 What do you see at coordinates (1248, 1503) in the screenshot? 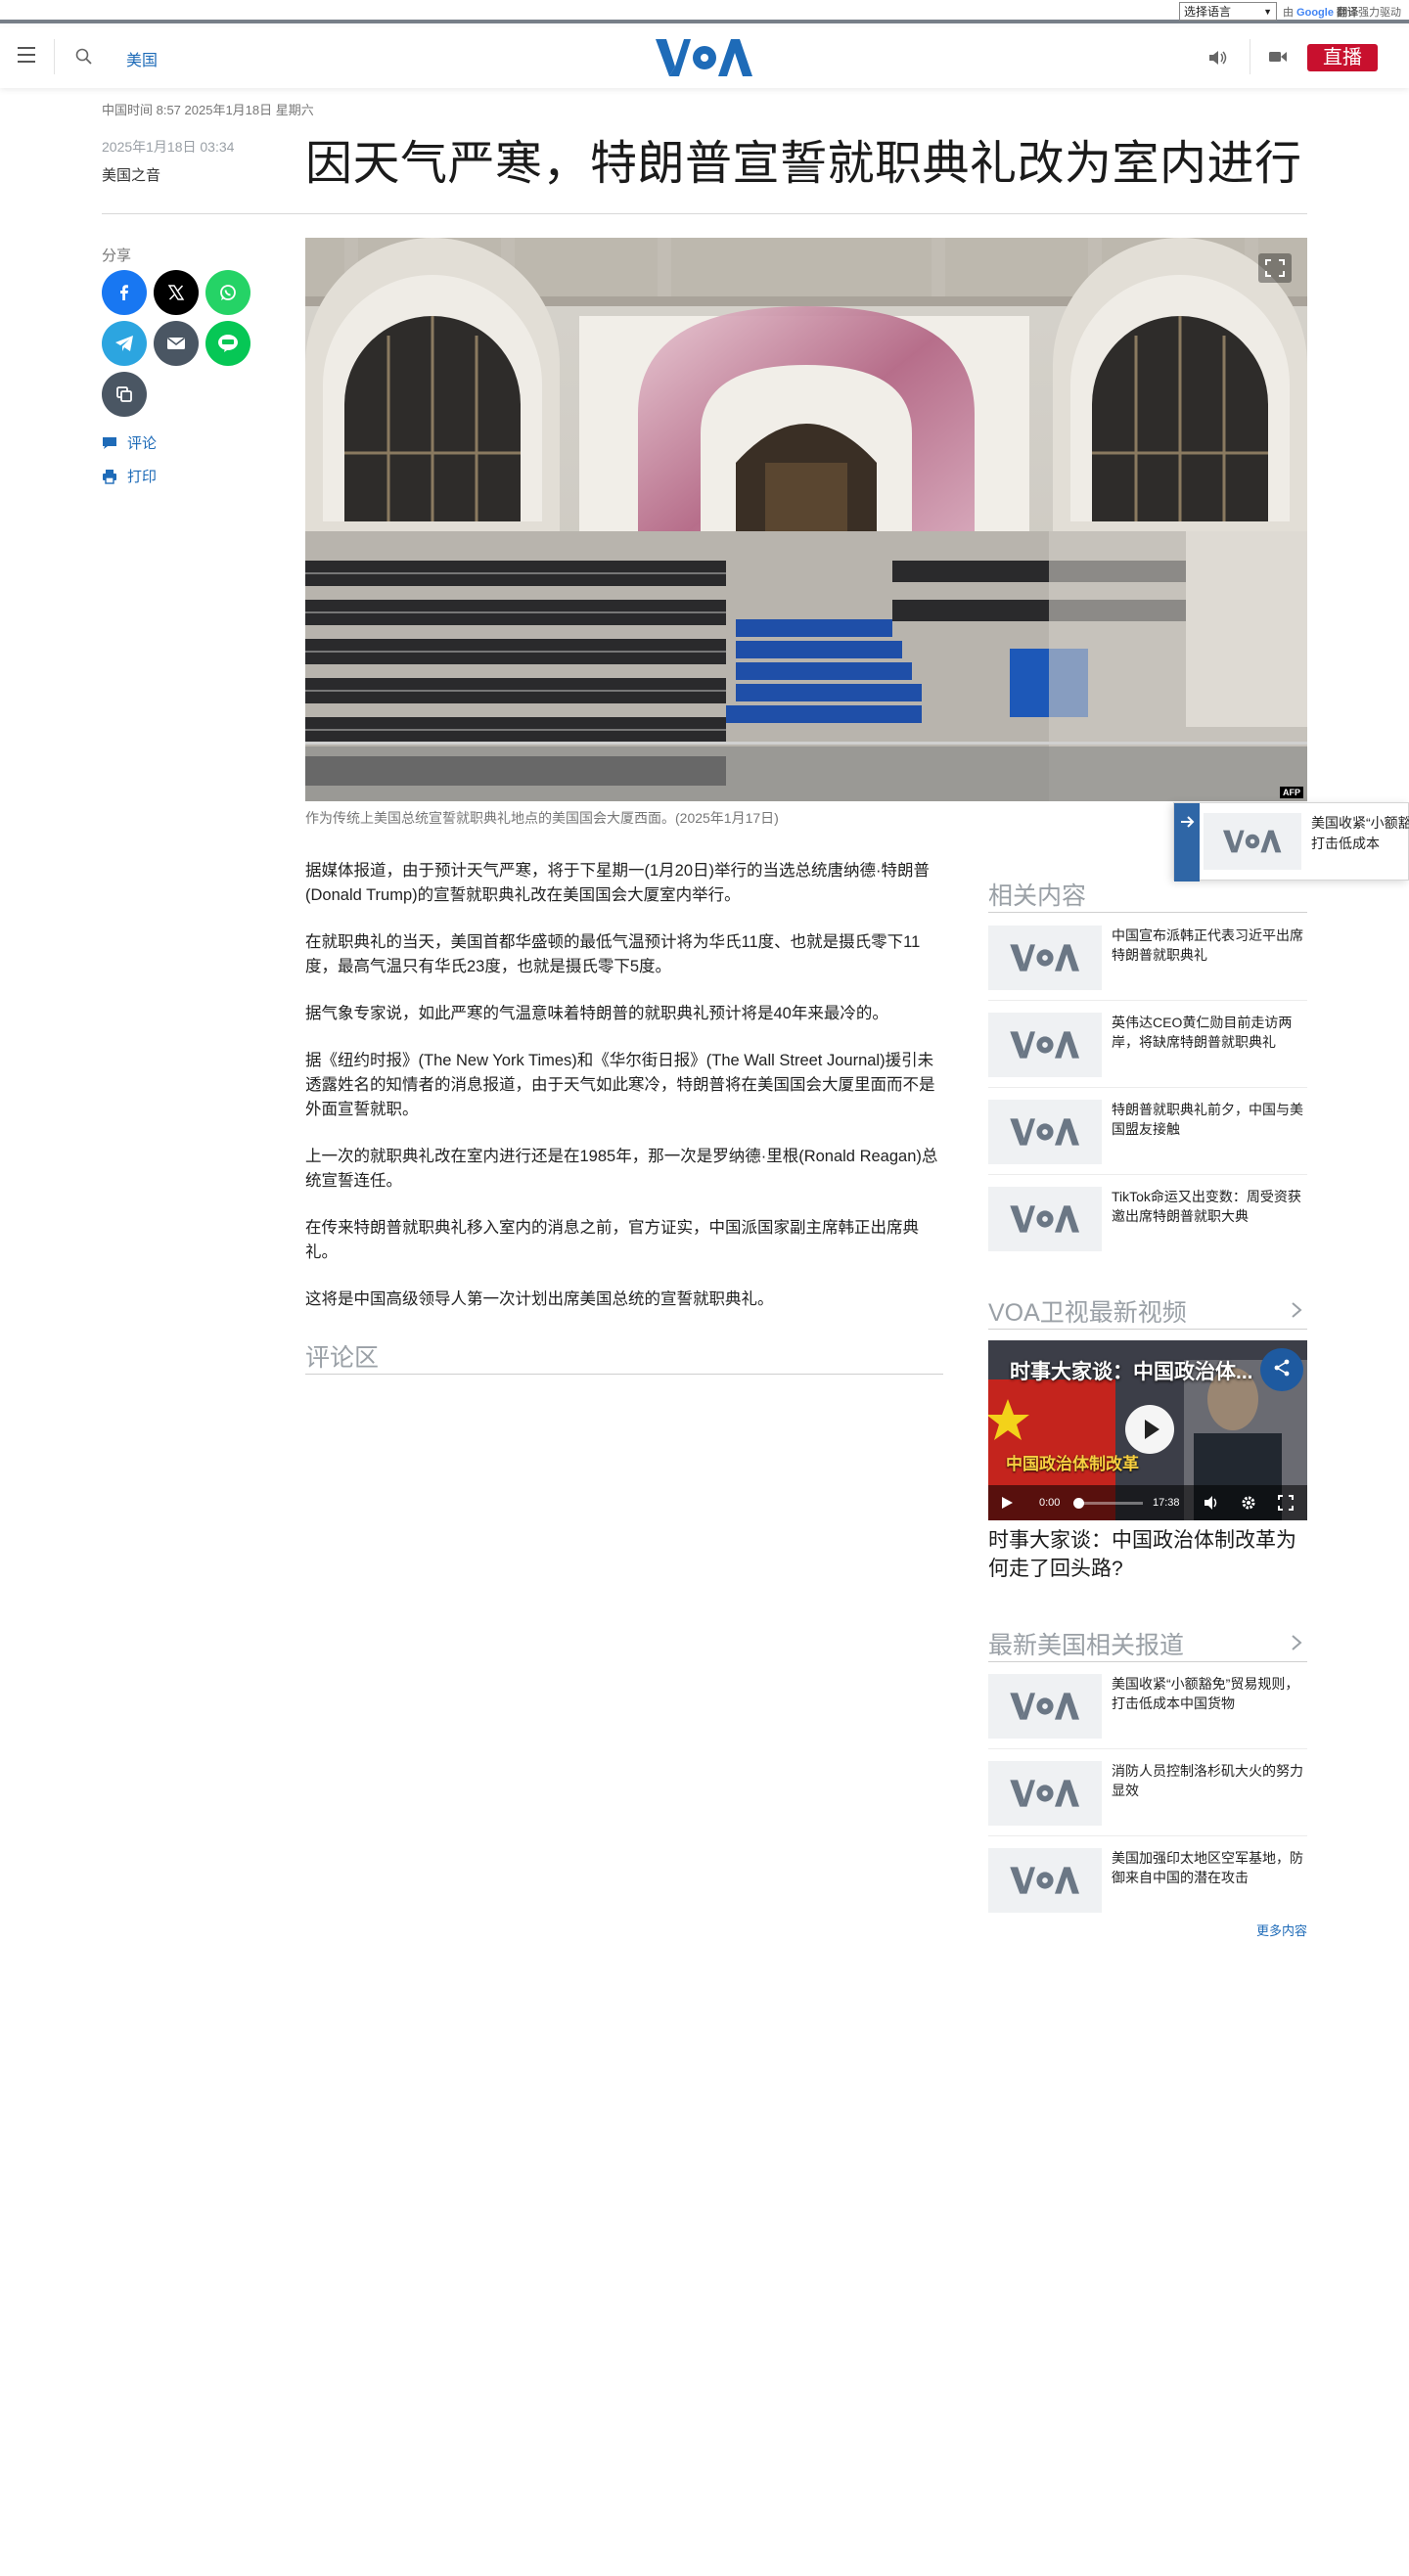
I see `settings-gear-icon` at bounding box center [1248, 1503].